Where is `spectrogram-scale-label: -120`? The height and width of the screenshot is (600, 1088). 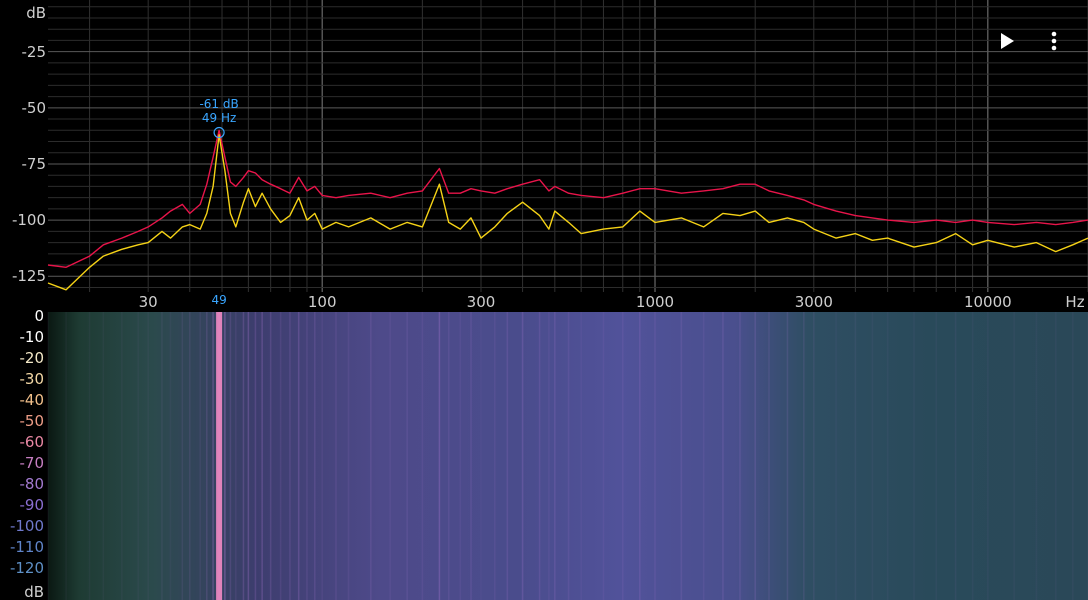 spectrogram-scale-label: -120 is located at coordinates (26, 568).